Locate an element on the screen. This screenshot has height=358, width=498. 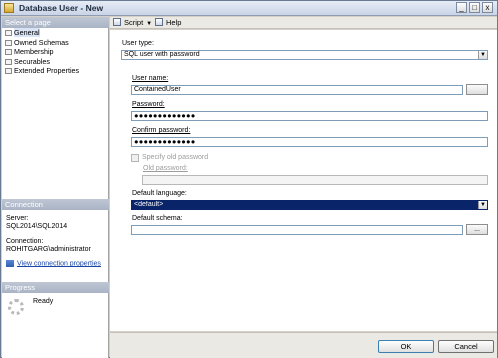
script-label: Script is located at coordinates (134, 22).